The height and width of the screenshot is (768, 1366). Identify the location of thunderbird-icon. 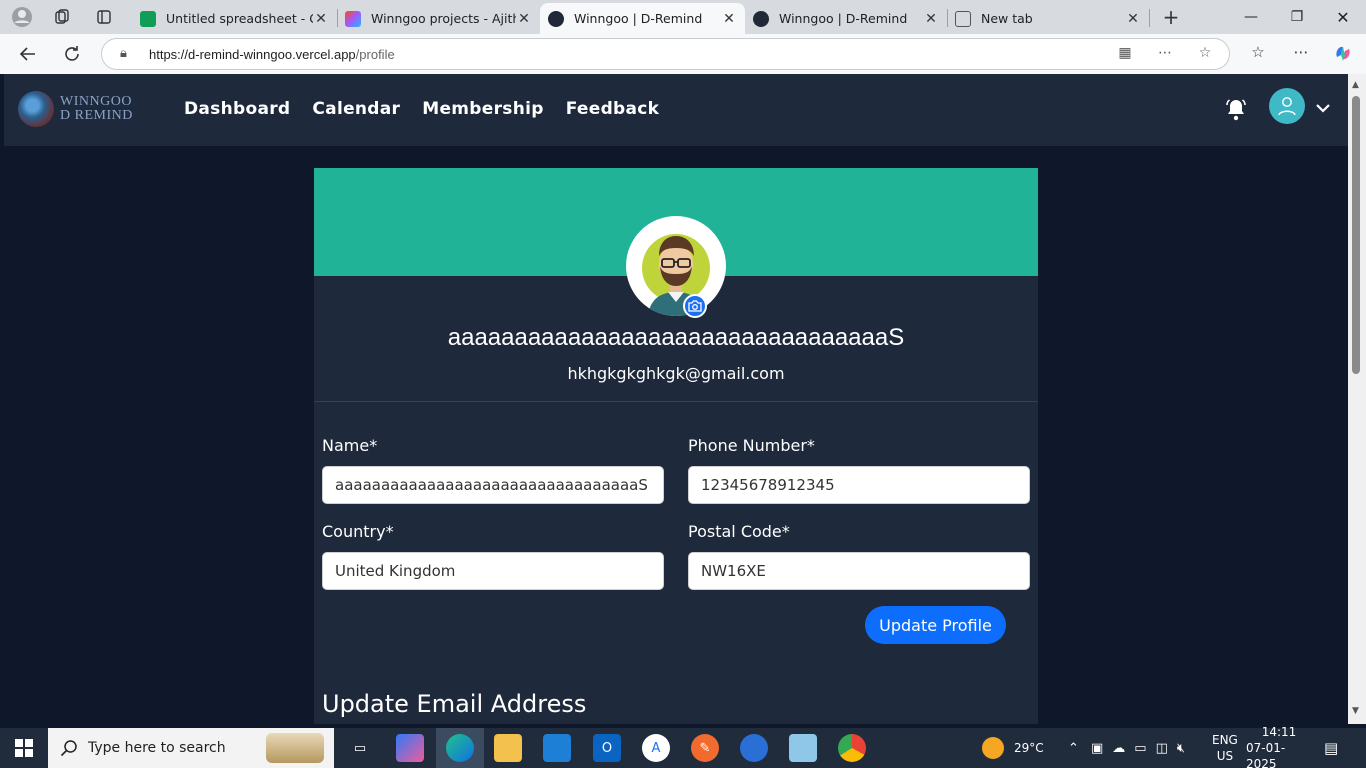
(754, 748).